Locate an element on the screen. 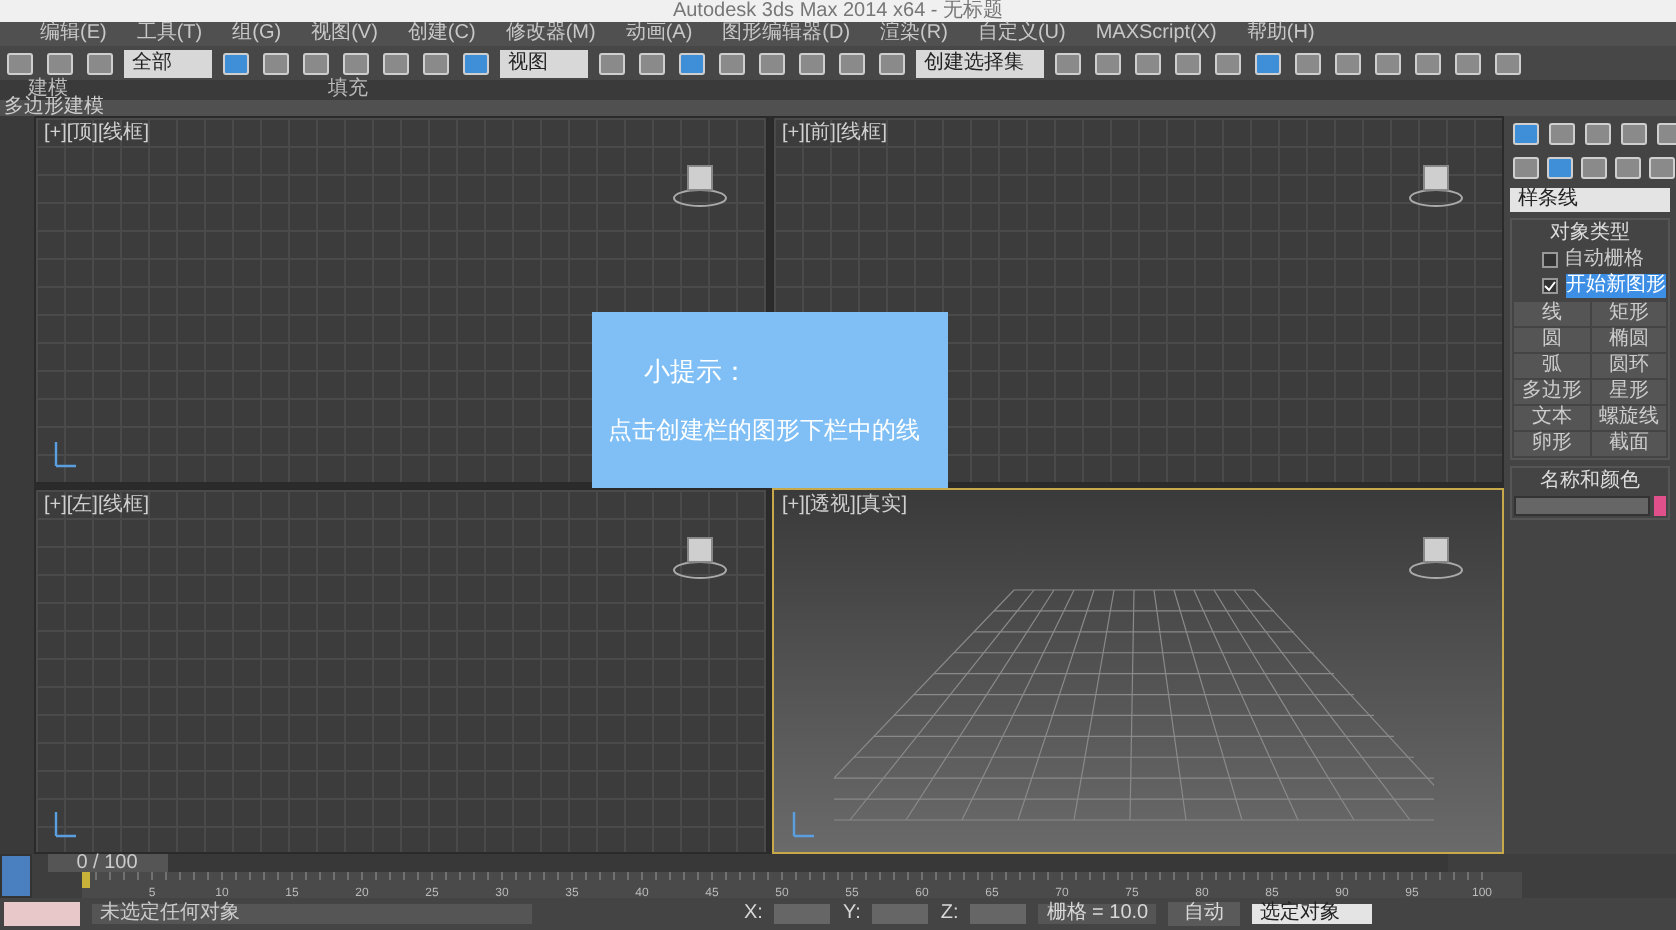  tip-title: 小提示： is located at coordinates (696, 372).